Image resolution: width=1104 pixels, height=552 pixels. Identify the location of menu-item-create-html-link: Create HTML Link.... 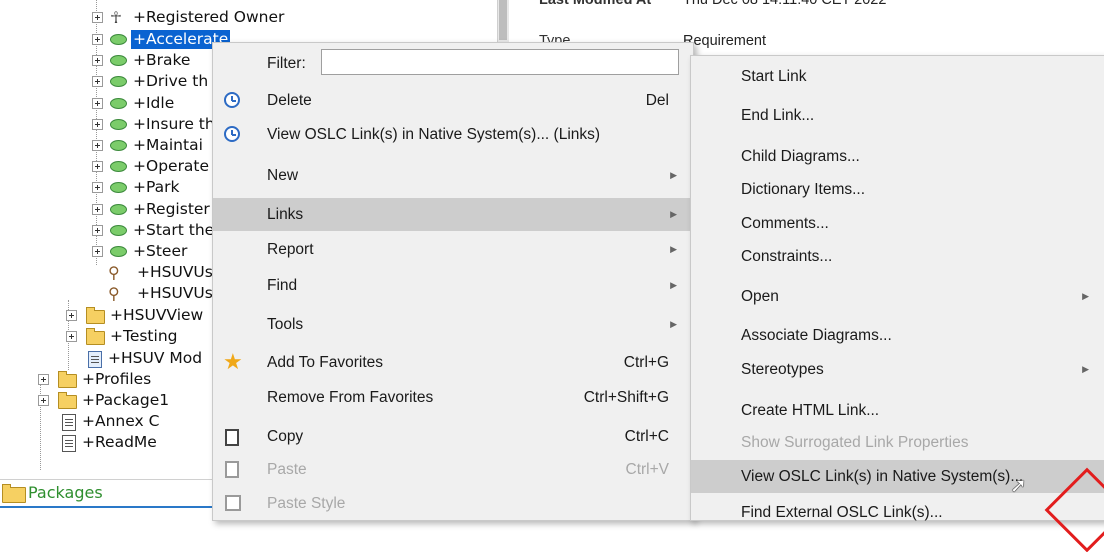
(897, 410).